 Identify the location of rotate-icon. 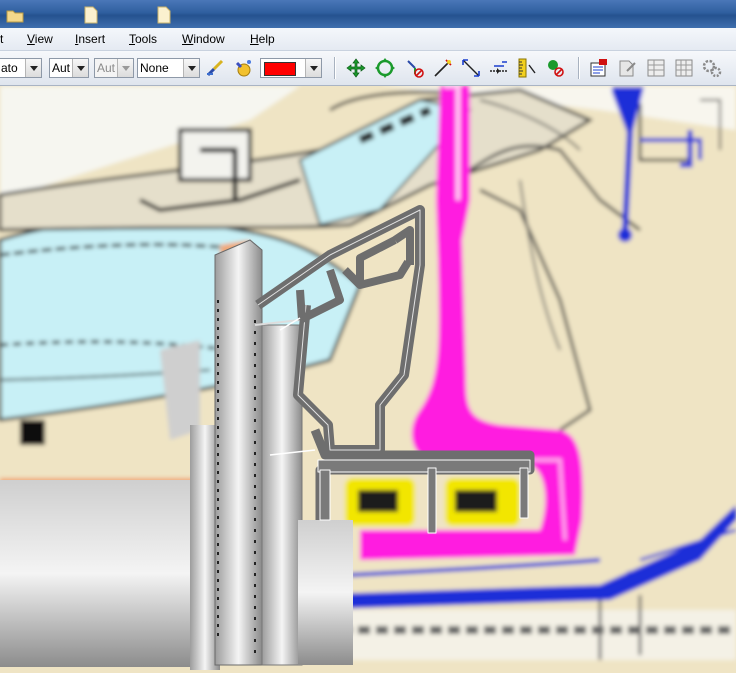
(385, 68).